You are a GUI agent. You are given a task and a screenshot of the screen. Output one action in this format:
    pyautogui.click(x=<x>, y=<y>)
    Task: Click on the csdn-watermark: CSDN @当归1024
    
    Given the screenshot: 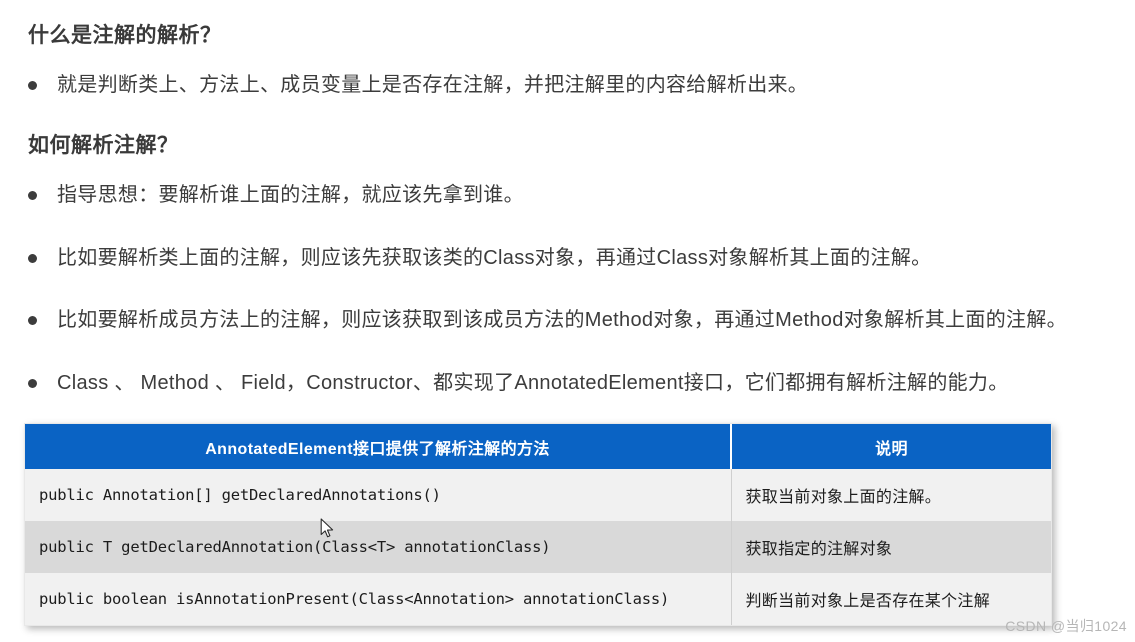 What is the action you would take?
    pyautogui.click(x=1066, y=626)
    